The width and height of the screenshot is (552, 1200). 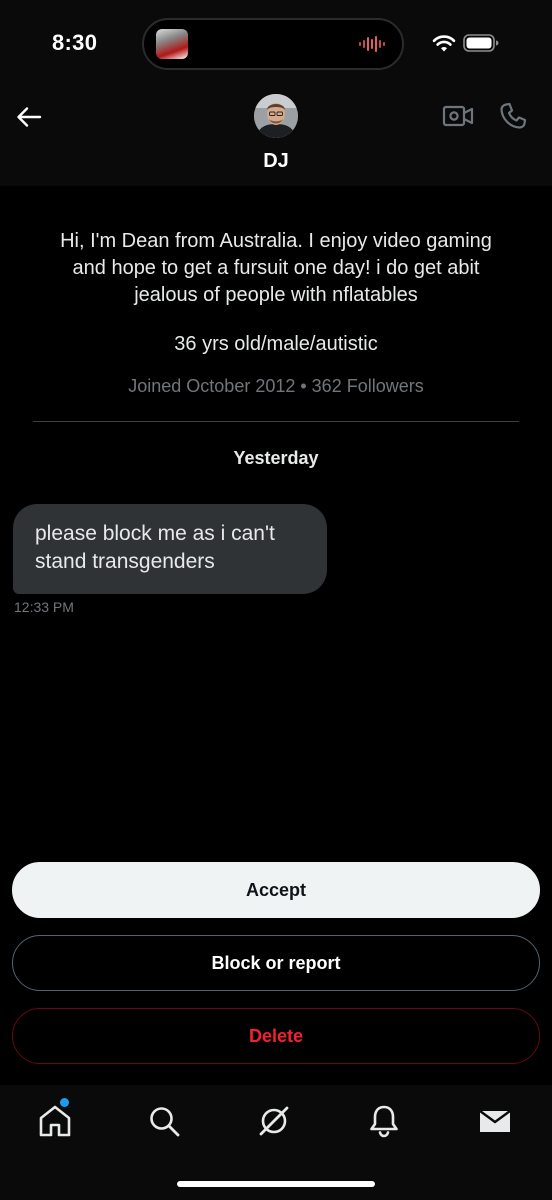 What do you see at coordinates (513, 116) in the screenshot?
I see `phone-icon` at bounding box center [513, 116].